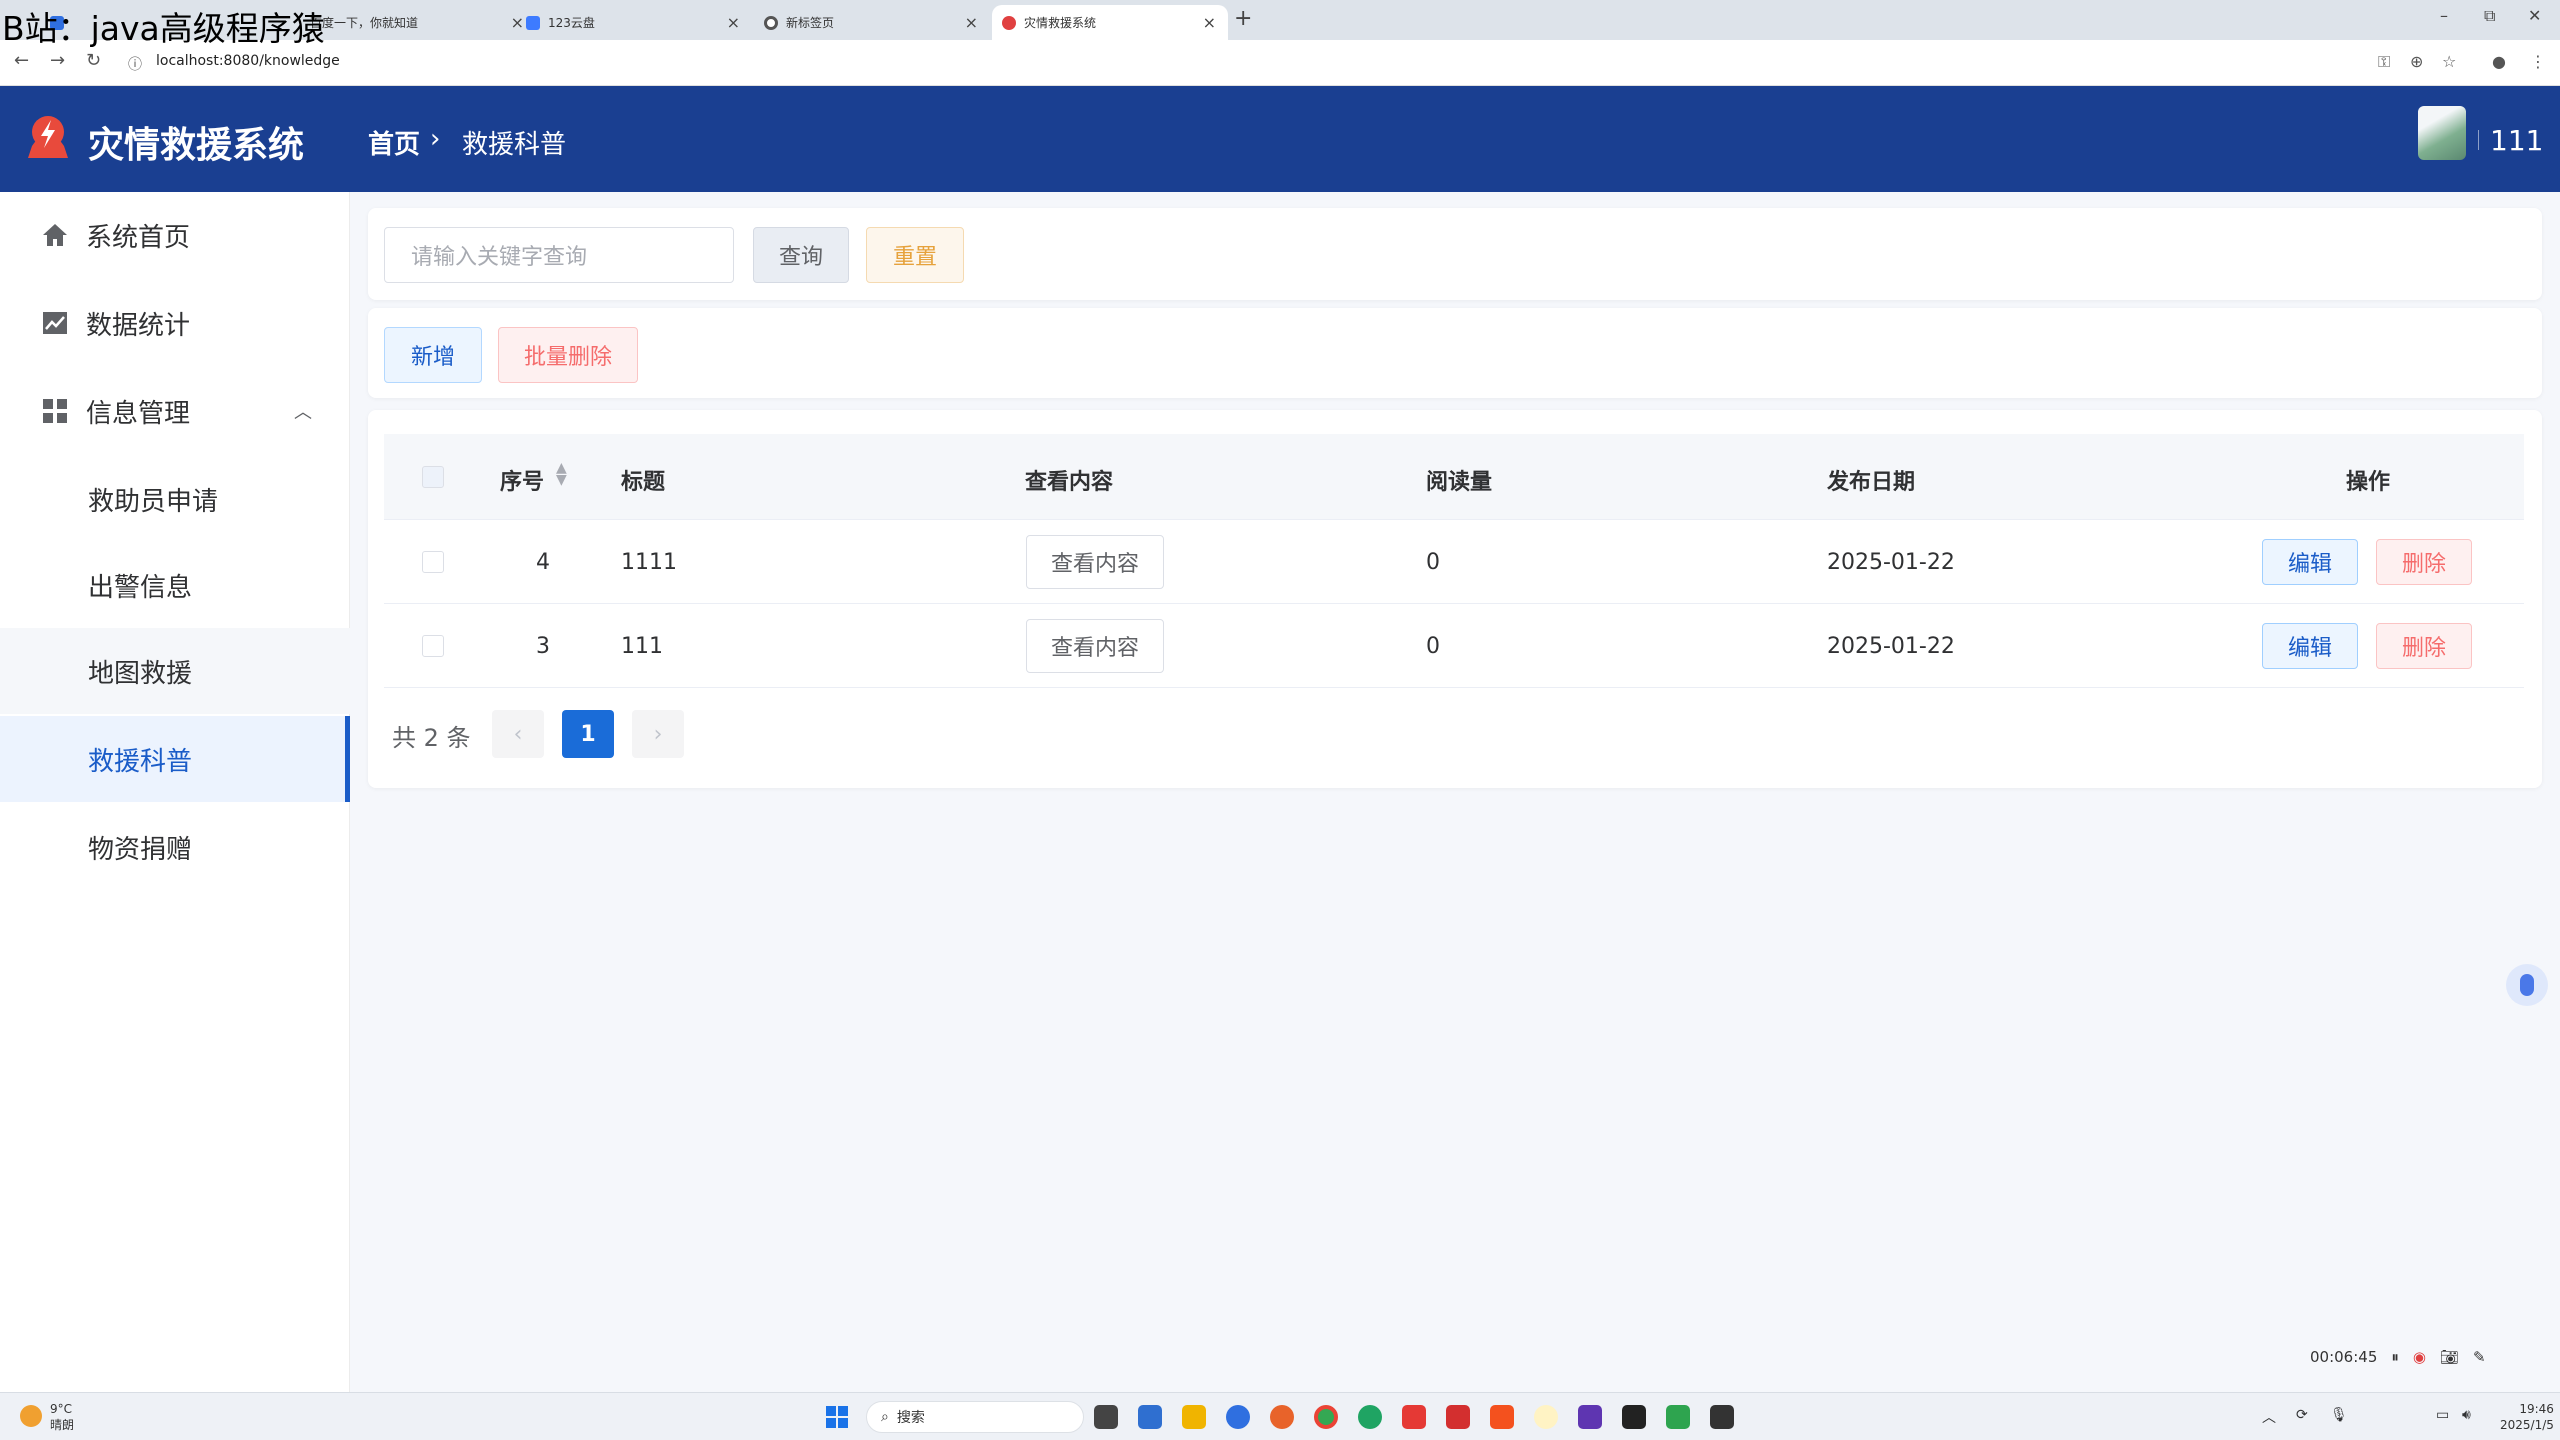  Describe the element at coordinates (1455, 353) in the screenshot. I see `toolbar-panel` at that location.